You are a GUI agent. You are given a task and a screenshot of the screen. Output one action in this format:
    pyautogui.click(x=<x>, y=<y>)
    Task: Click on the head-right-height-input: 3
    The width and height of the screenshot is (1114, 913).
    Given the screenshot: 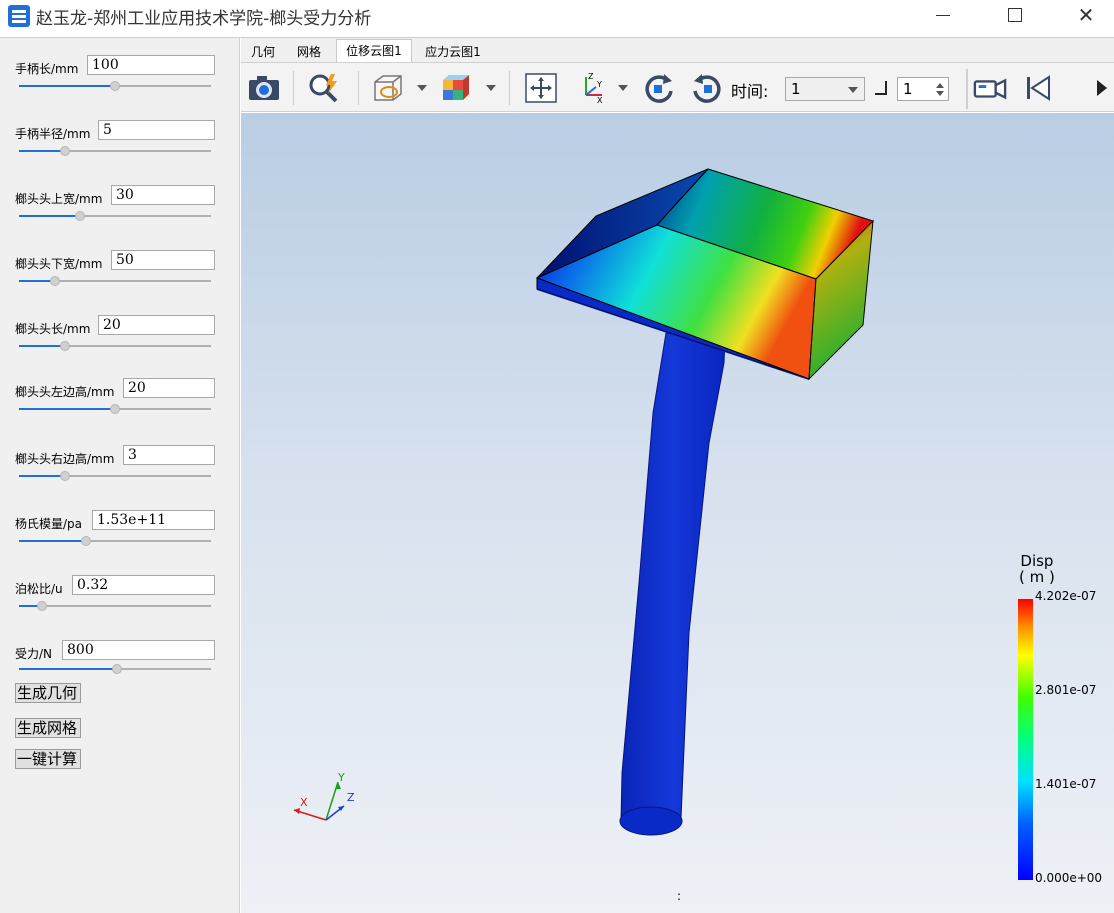 What is the action you would take?
    pyautogui.click(x=169, y=455)
    